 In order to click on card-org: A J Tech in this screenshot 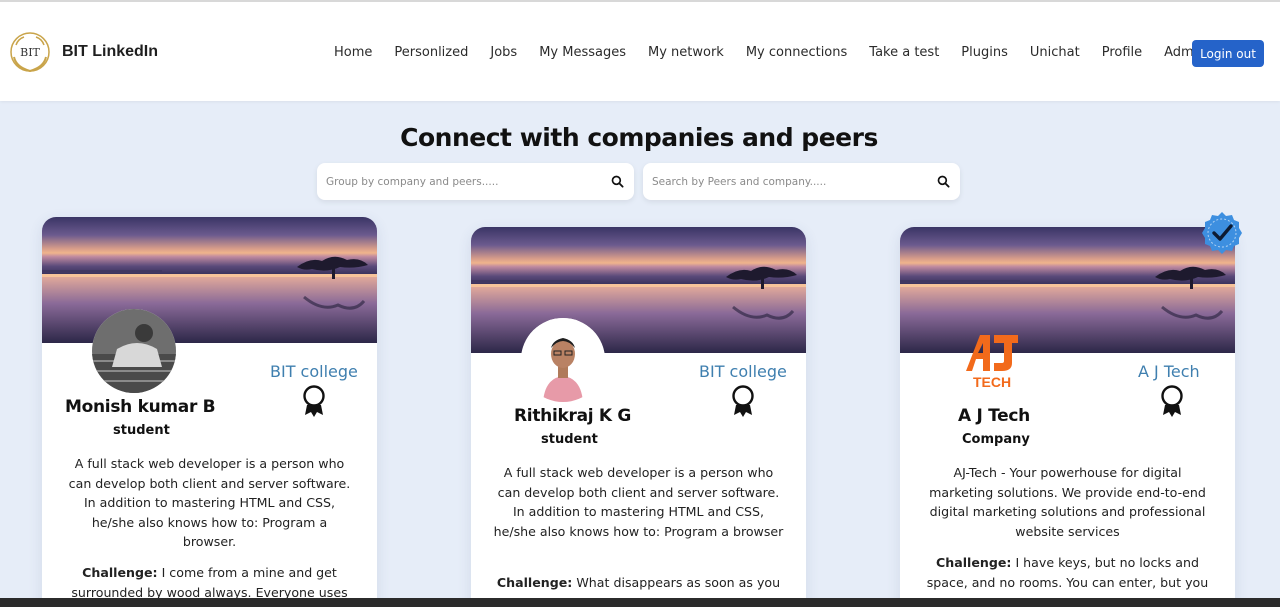, I will do `click(1169, 371)`.